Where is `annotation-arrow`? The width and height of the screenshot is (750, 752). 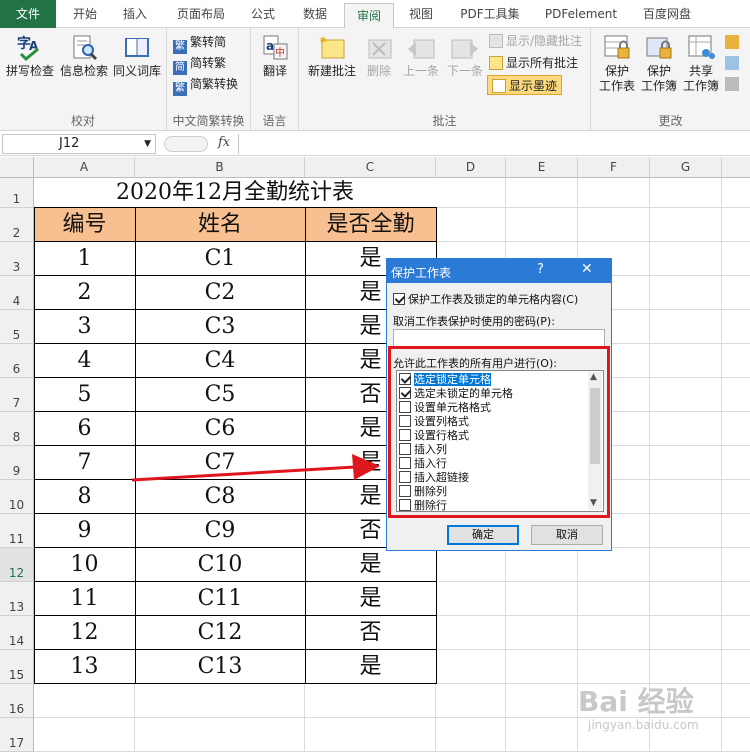 annotation-arrow is located at coordinates (255, 468).